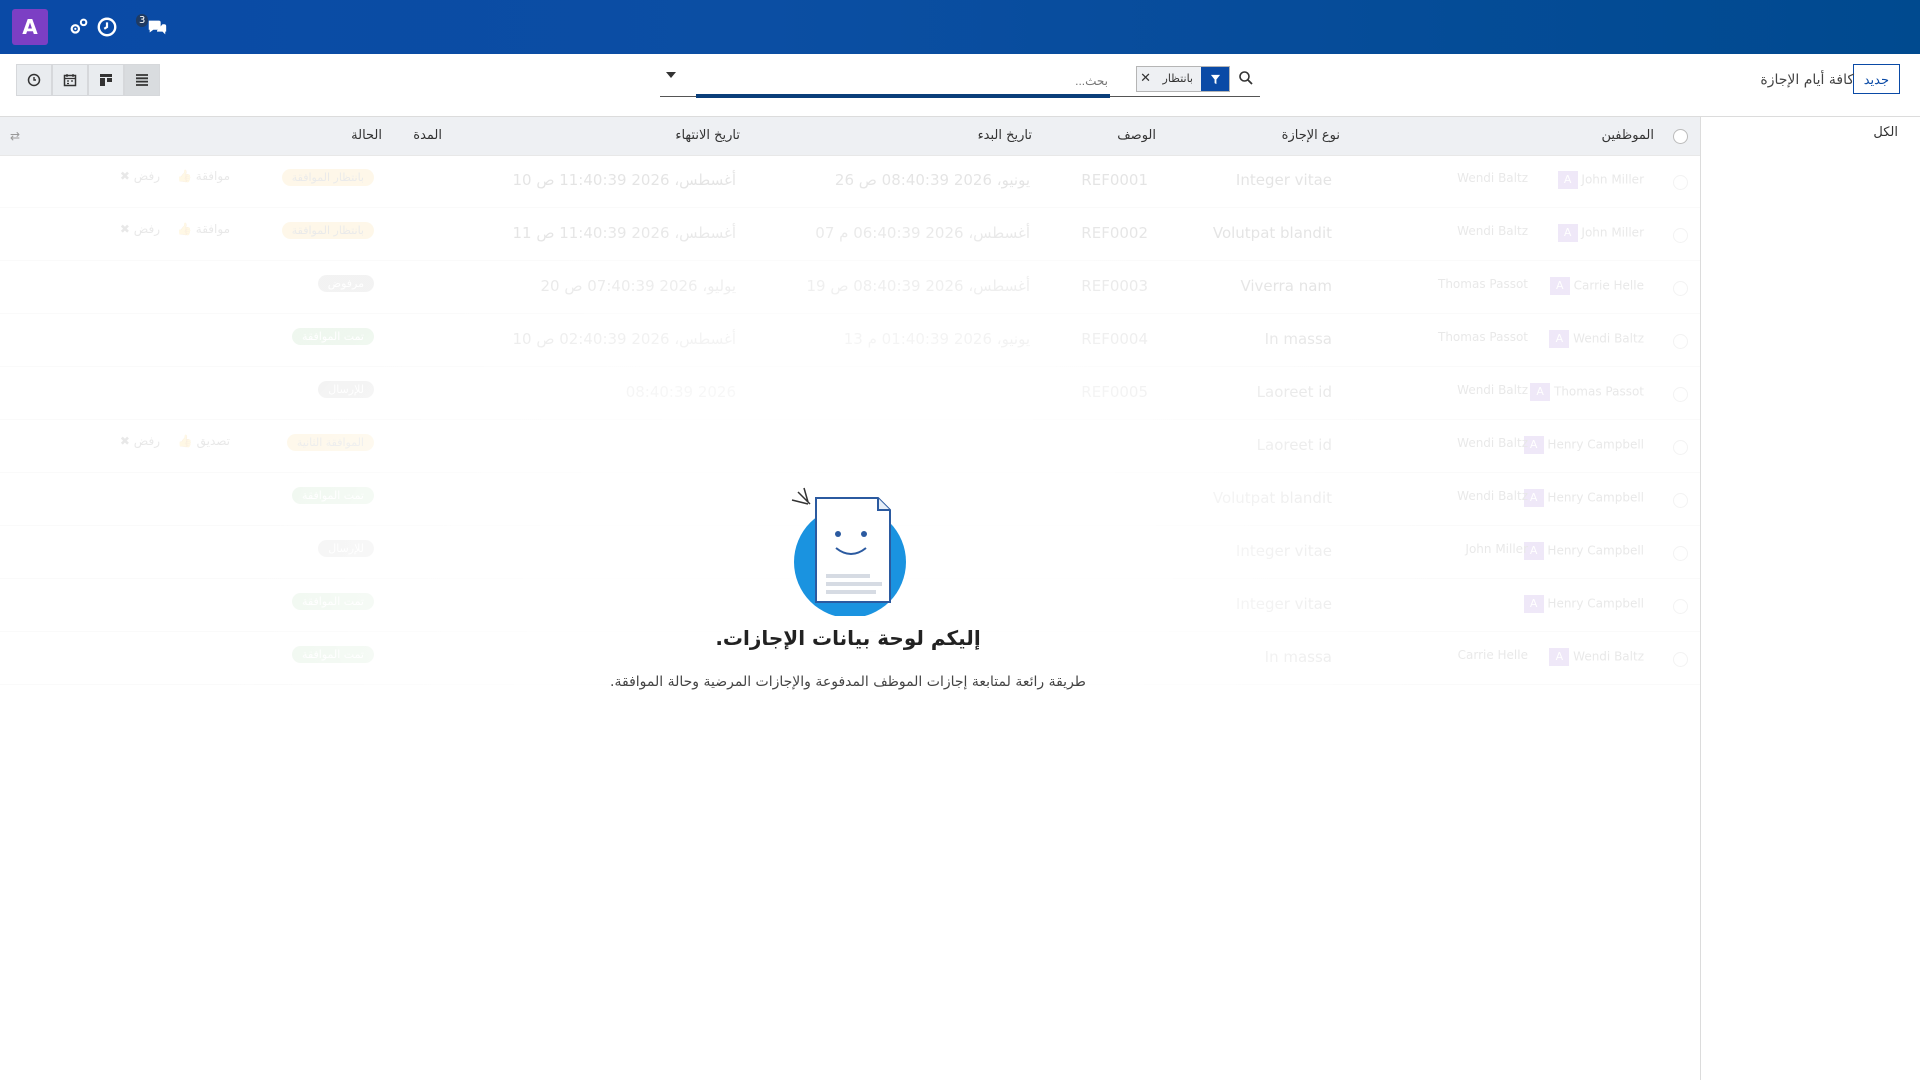 This screenshot has width=1920, height=1080. I want to click on clock-icon, so click(107, 27).